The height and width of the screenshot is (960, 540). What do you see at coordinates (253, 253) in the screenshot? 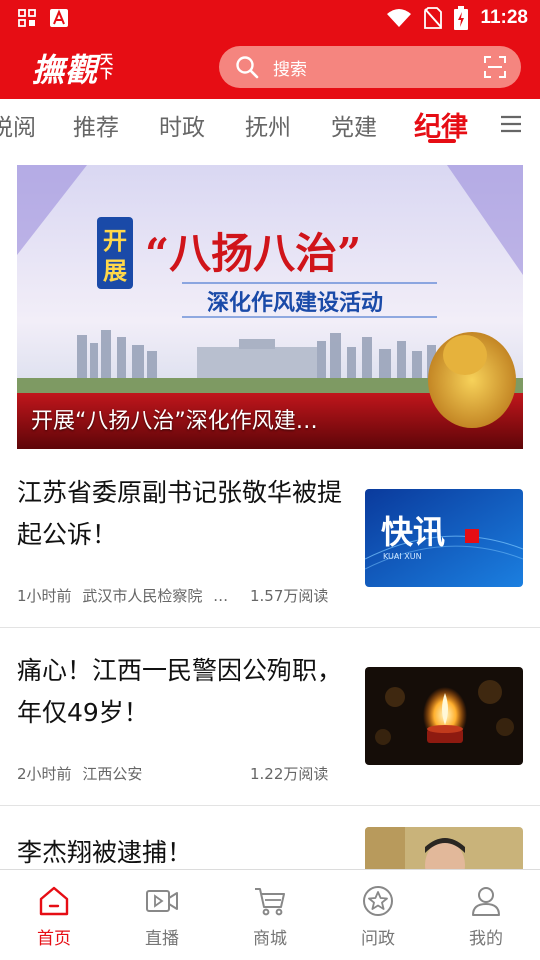
I see `poster-headline: “八扬八治”` at bounding box center [253, 253].